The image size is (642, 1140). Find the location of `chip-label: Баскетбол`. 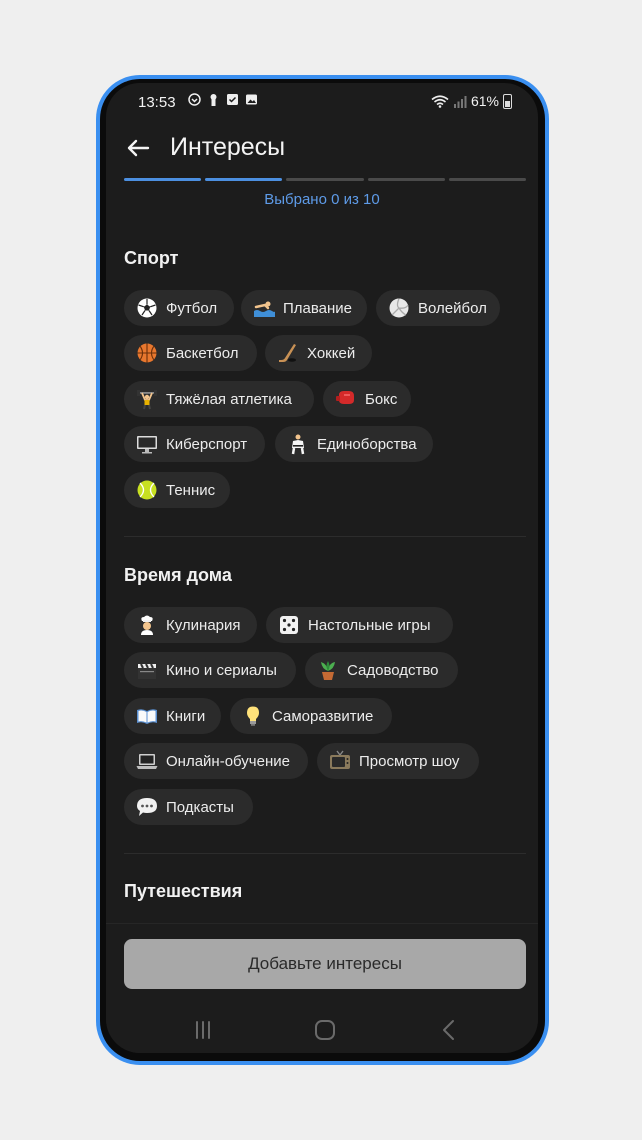

chip-label: Баскетбол is located at coordinates (202, 353).